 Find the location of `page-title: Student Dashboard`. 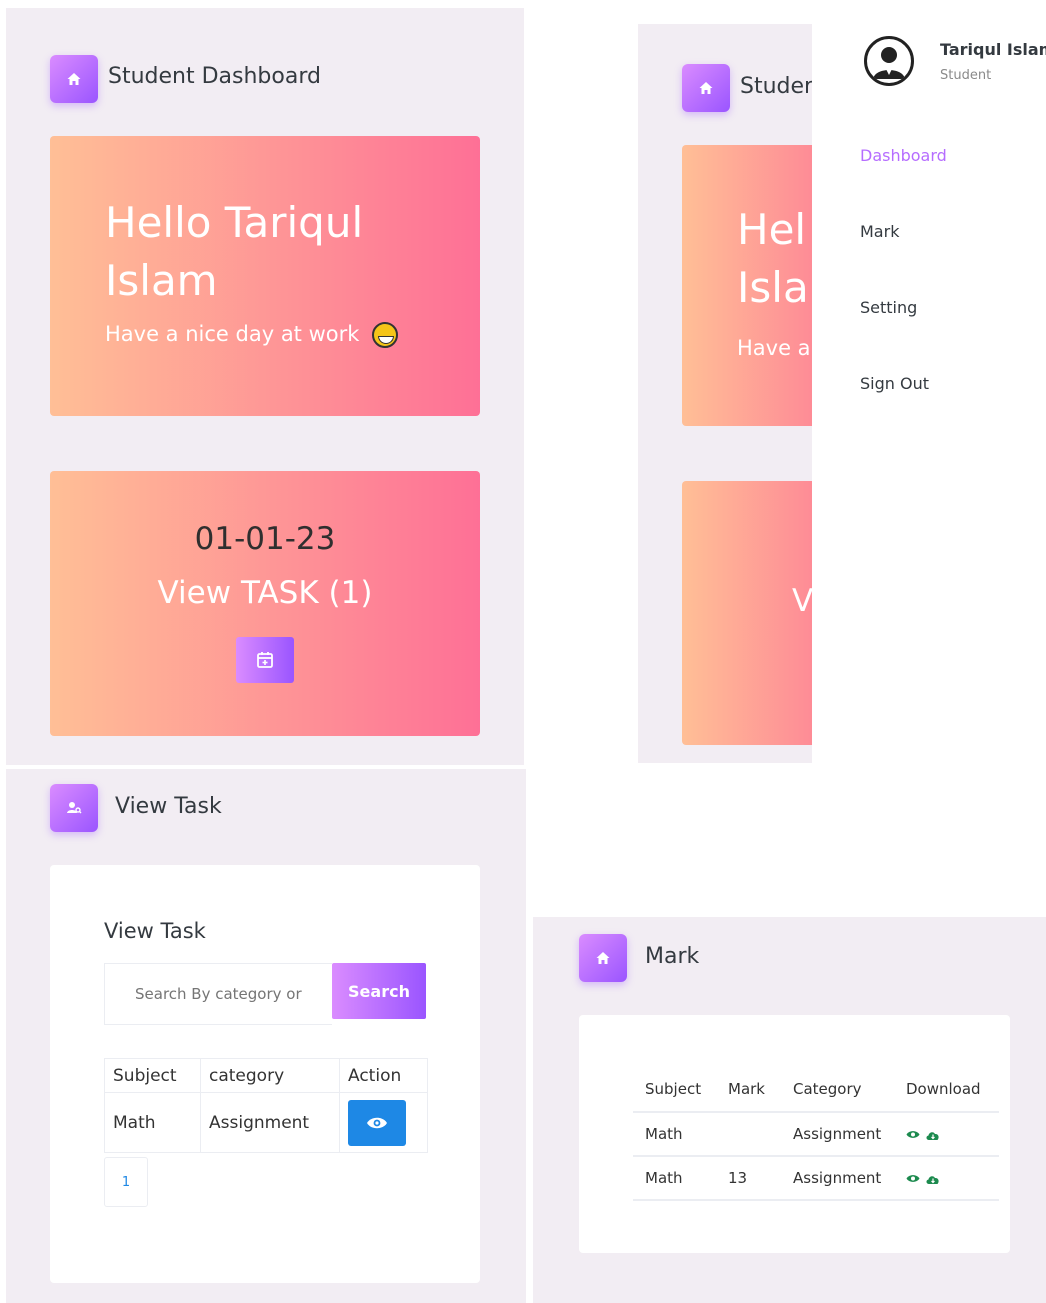

page-title: Student Dashboard is located at coordinates (214, 76).